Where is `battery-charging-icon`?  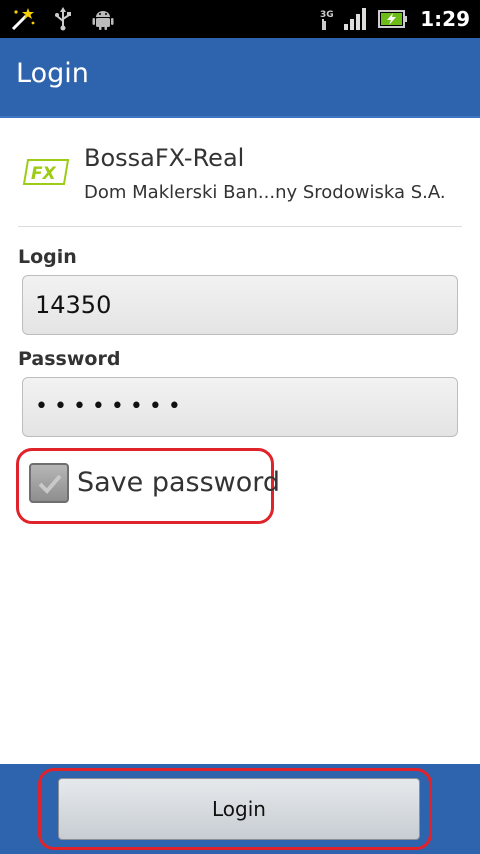 battery-charging-icon is located at coordinates (393, 19).